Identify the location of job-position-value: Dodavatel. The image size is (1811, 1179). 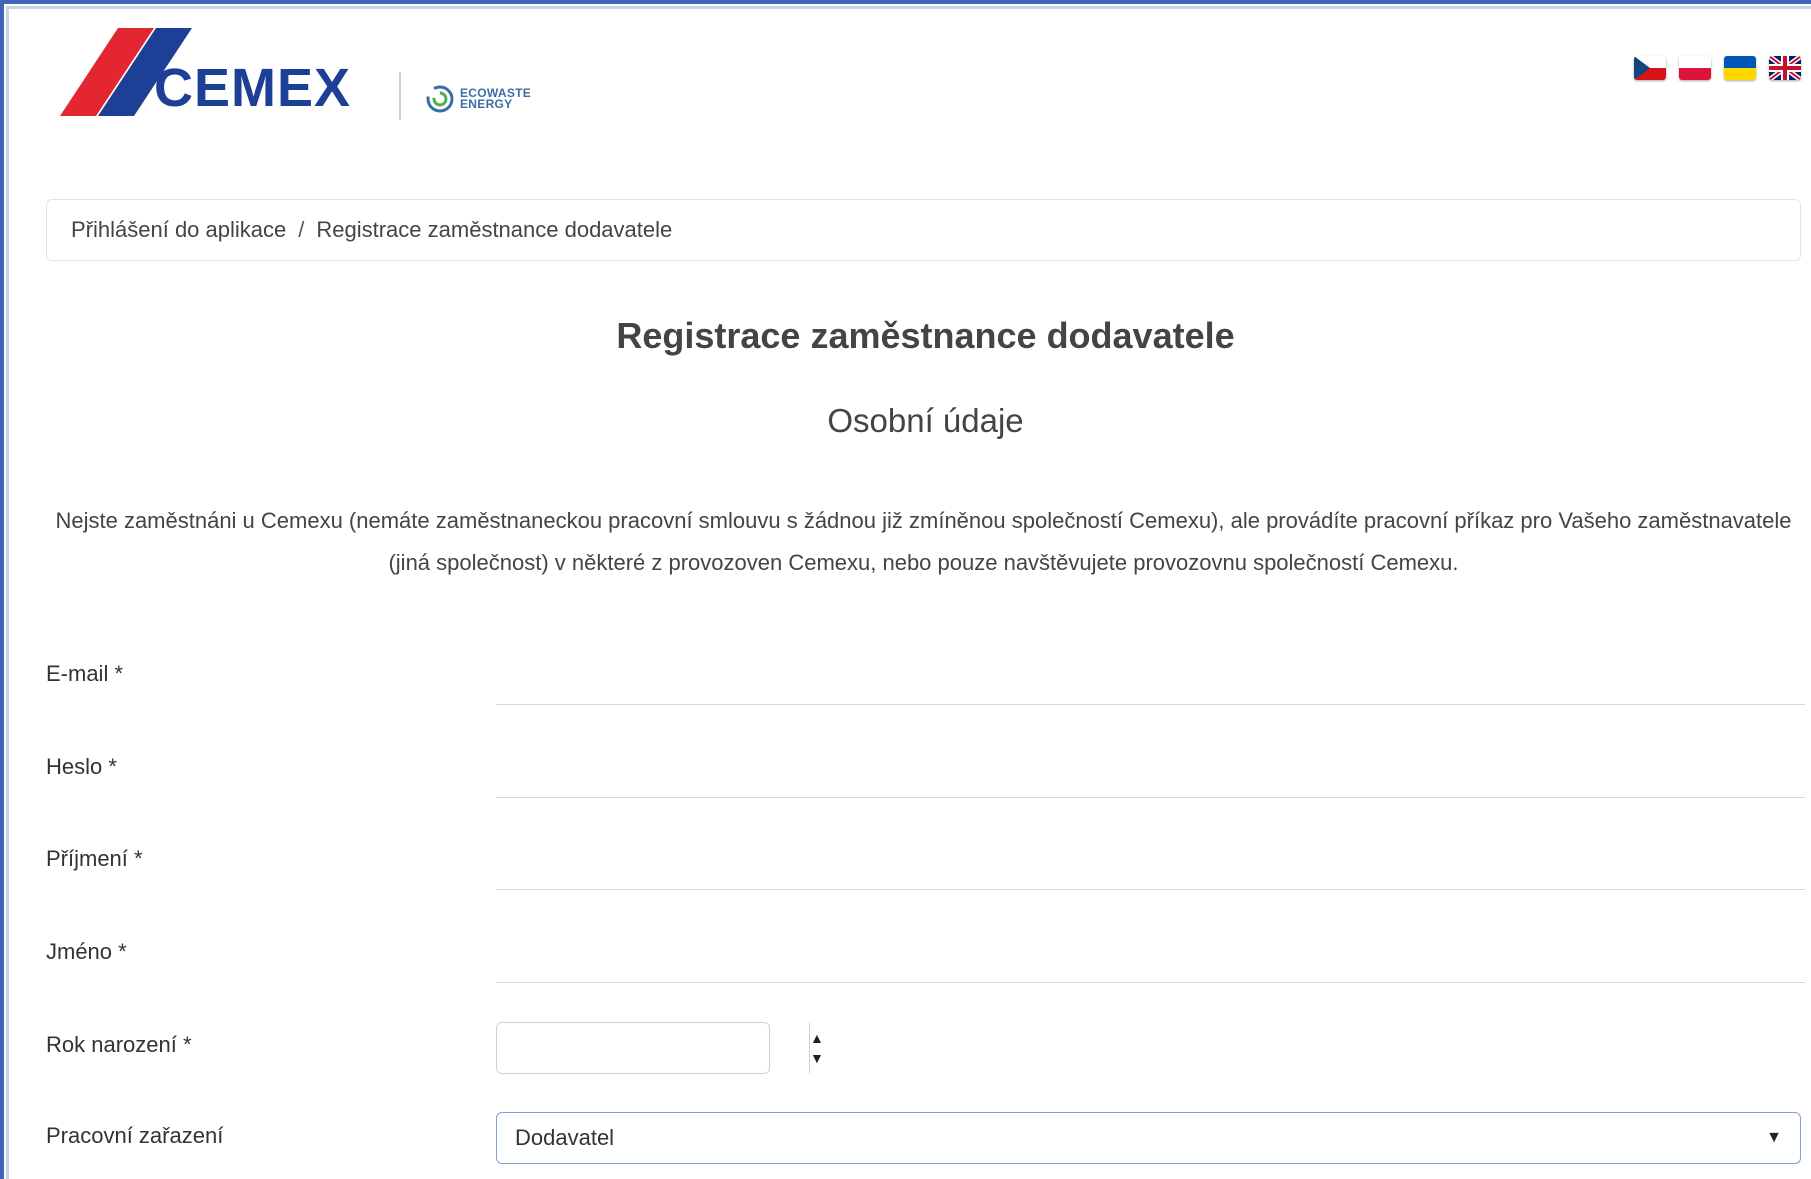
(565, 1137).